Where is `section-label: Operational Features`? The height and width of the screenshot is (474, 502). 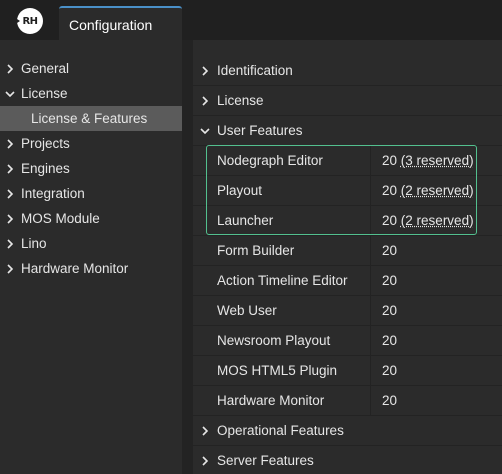
section-label: Operational Features is located at coordinates (280, 430).